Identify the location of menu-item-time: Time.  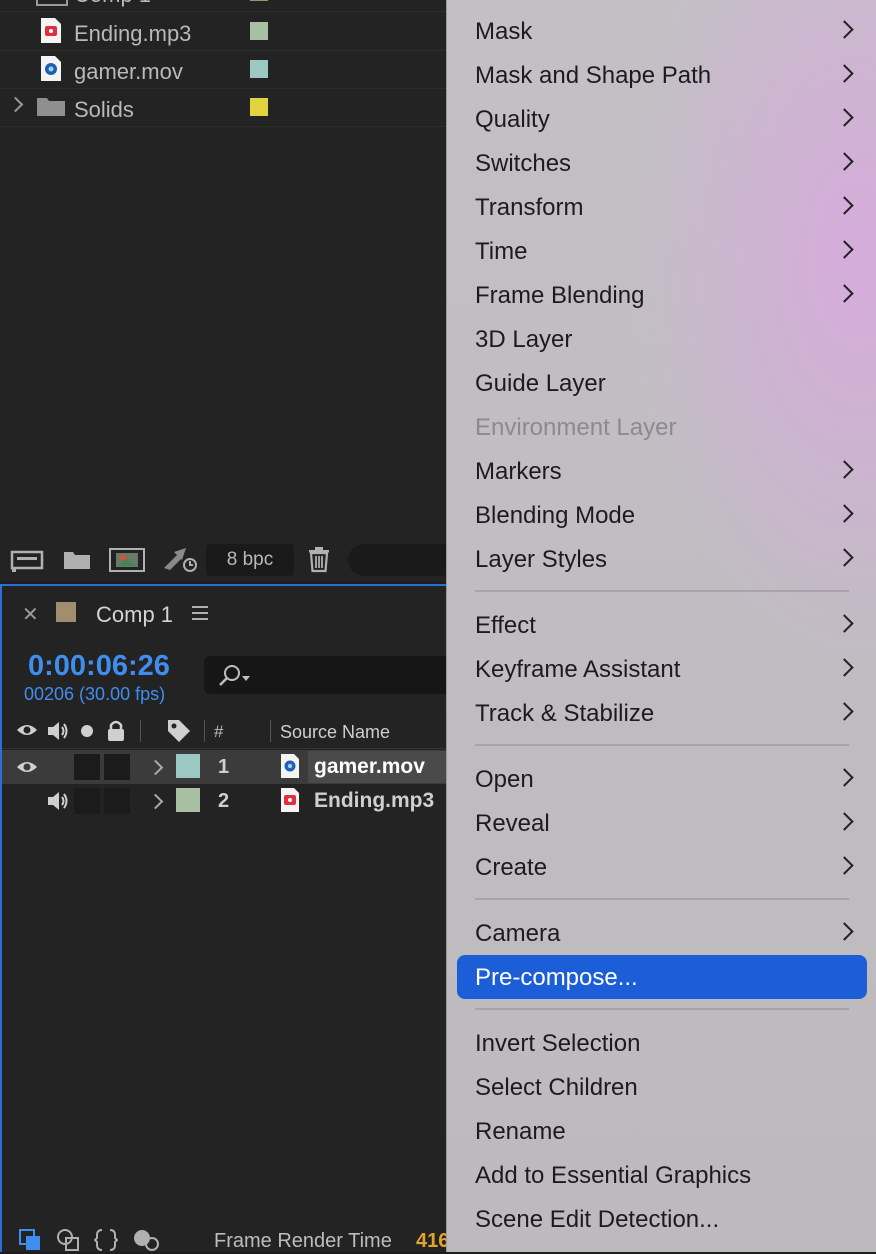
(662, 251).